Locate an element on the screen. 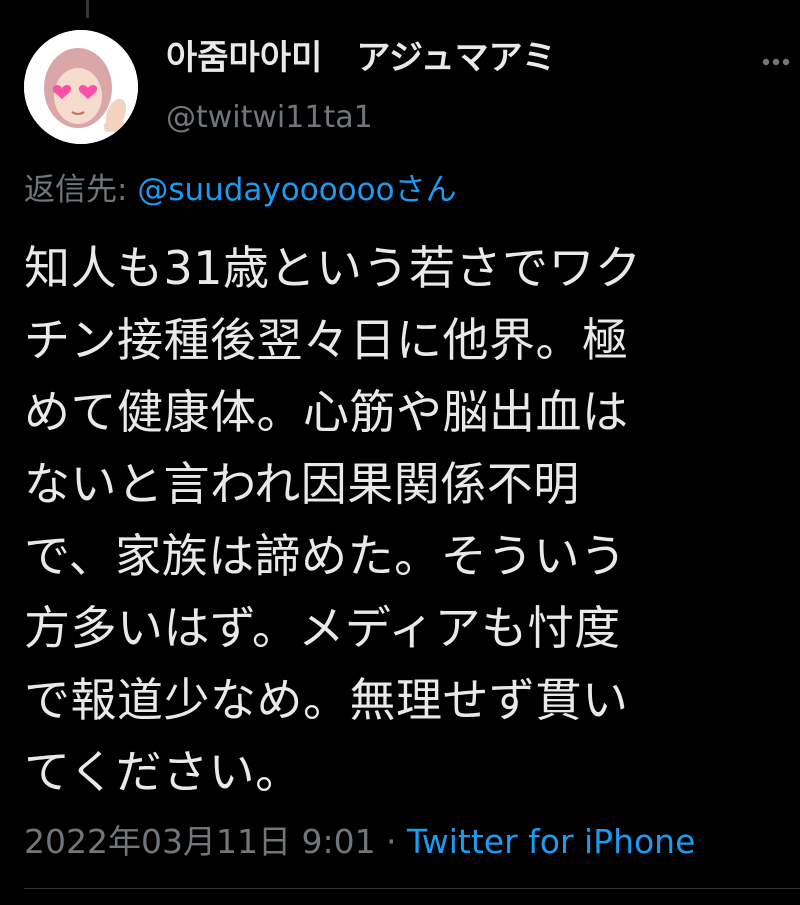  tweet-text-line: で報道少なめ。無理せず貫い is located at coordinates (326, 700).